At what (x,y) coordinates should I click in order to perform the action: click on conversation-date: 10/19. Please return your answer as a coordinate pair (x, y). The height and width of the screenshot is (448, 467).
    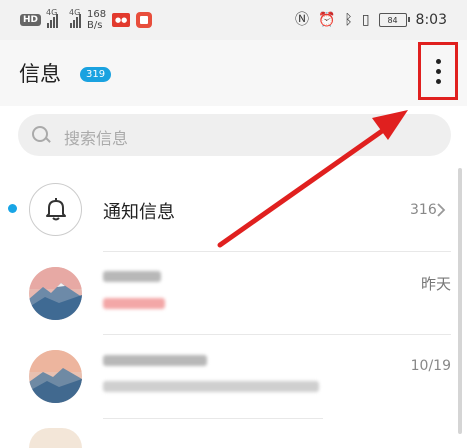
    Looking at the image, I should click on (430, 366).